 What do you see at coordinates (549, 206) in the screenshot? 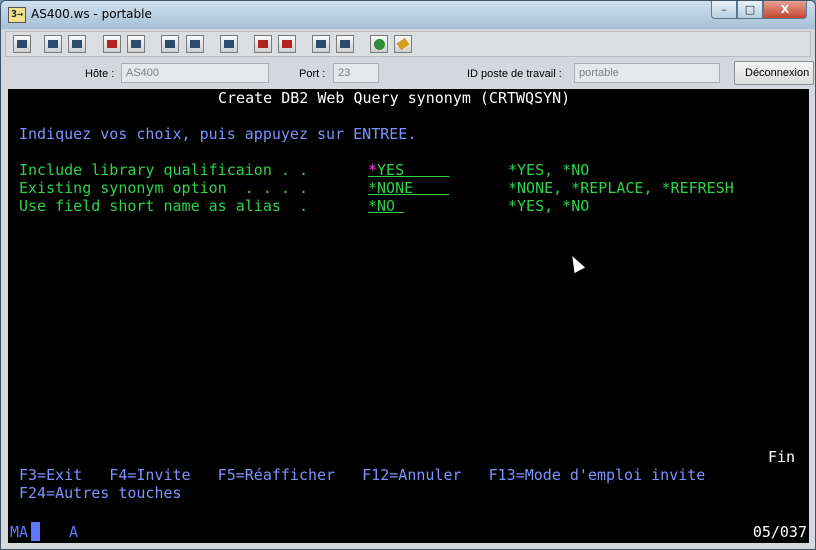
I see `param-choices-short-name-alias: *YES, *NO` at bounding box center [549, 206].